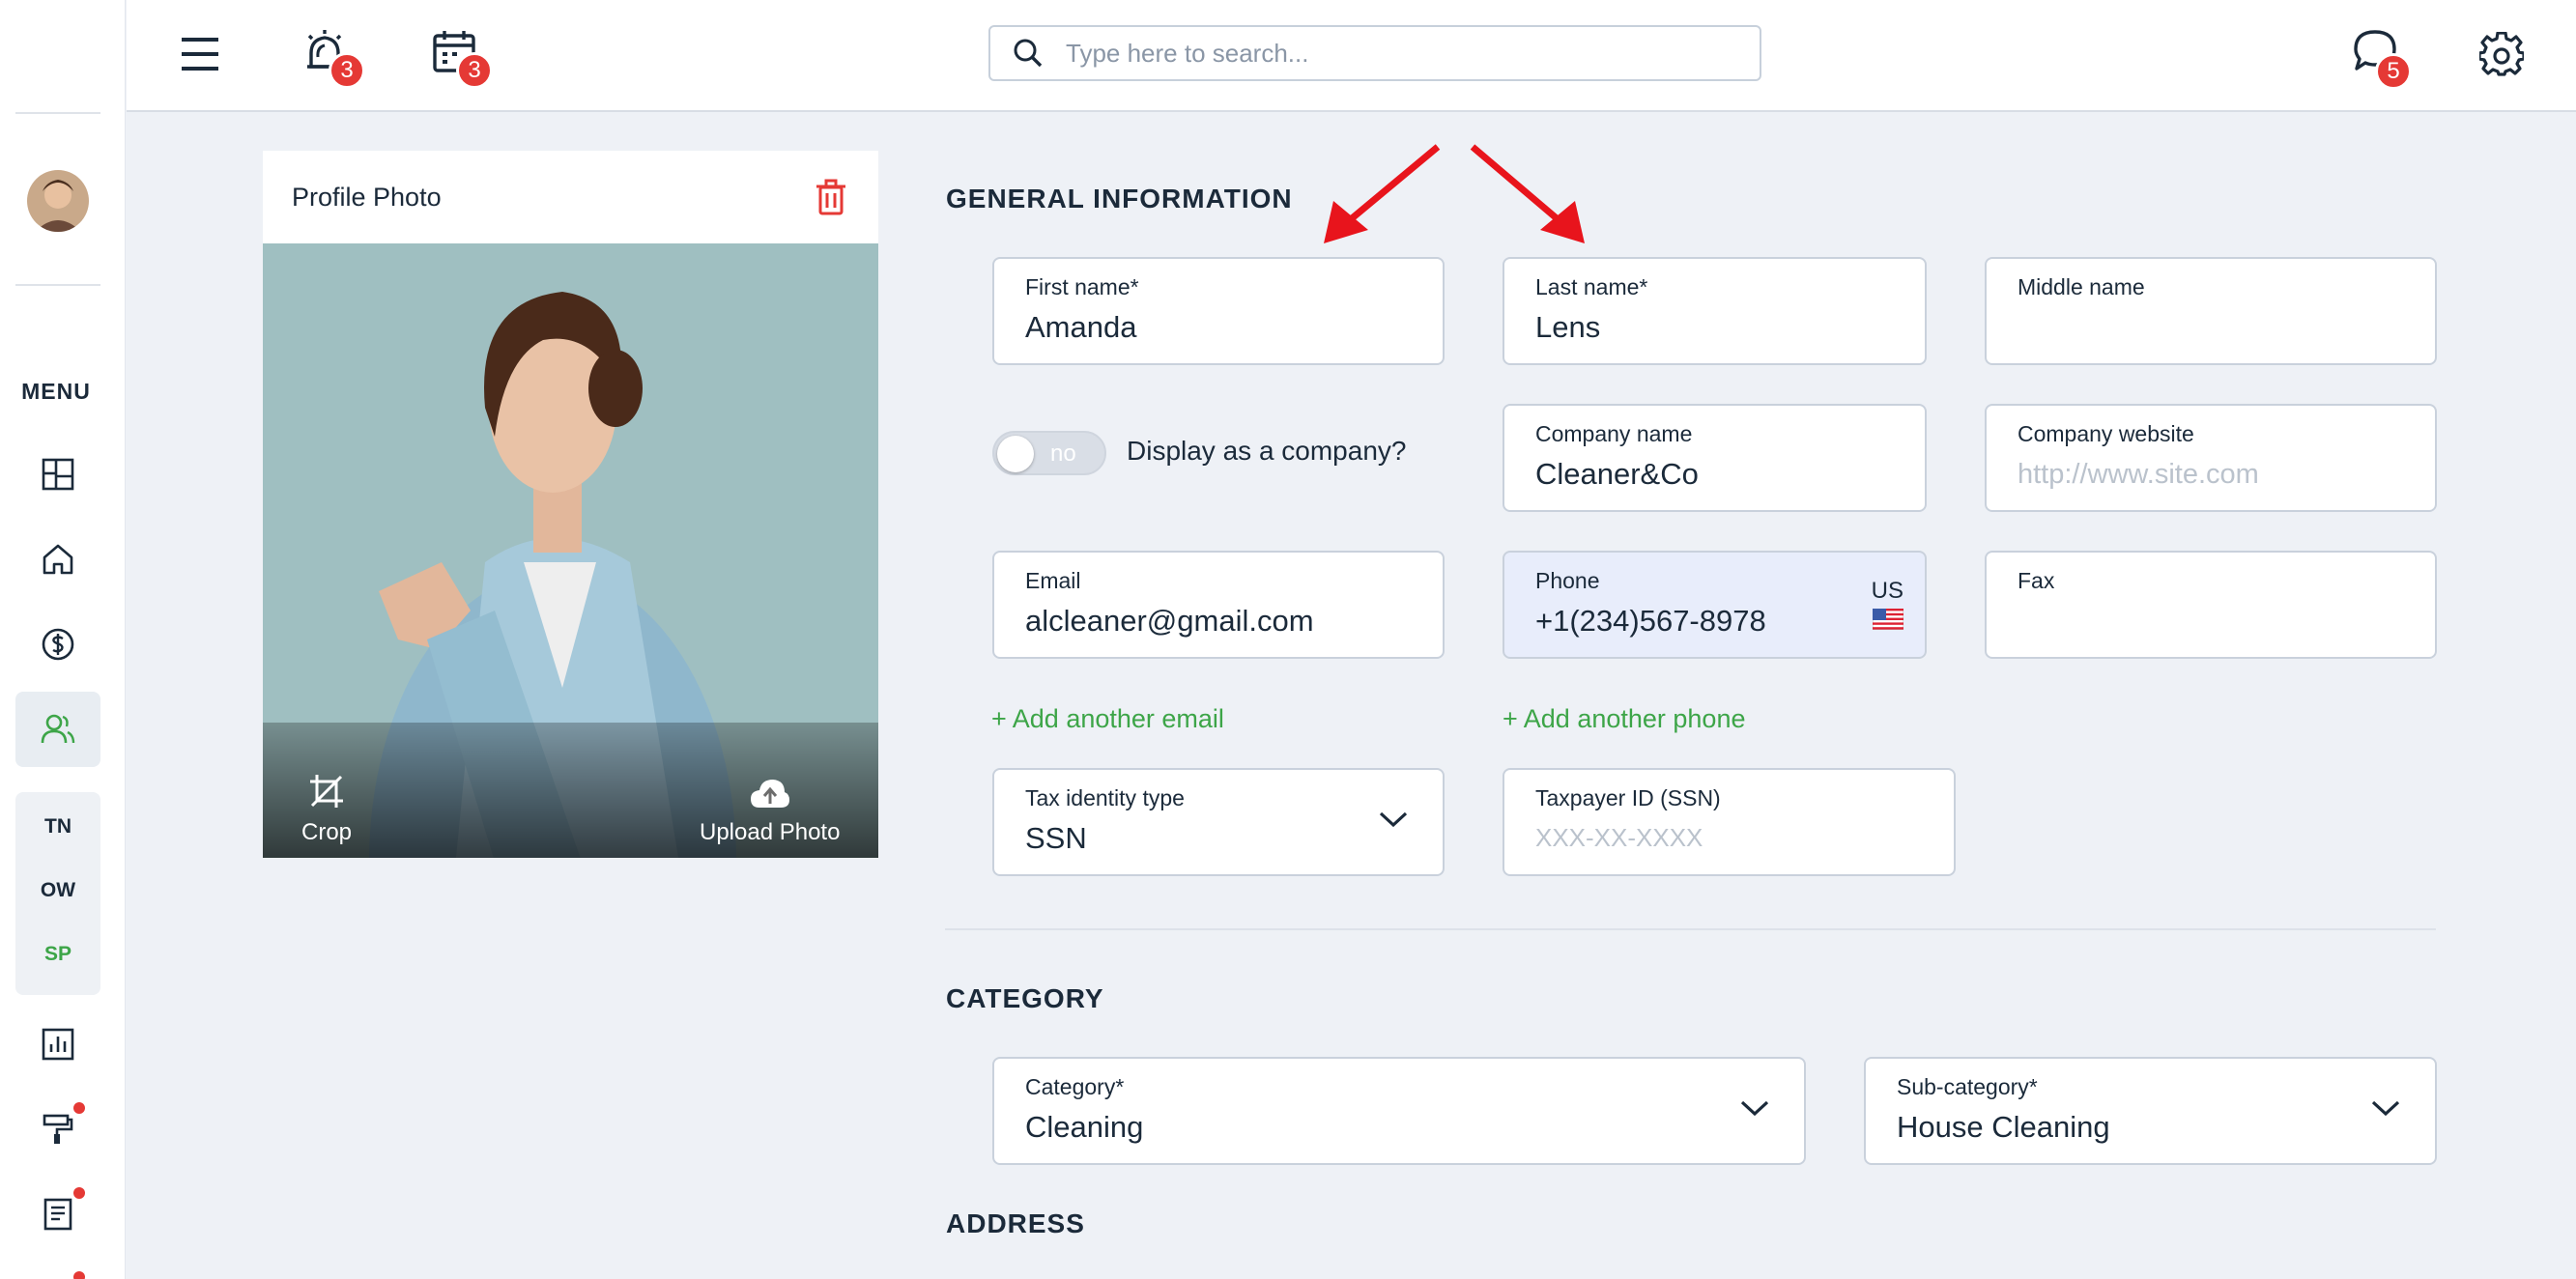  I want to click on sidebar-sub-item-tn: TN, so click(58, 826).